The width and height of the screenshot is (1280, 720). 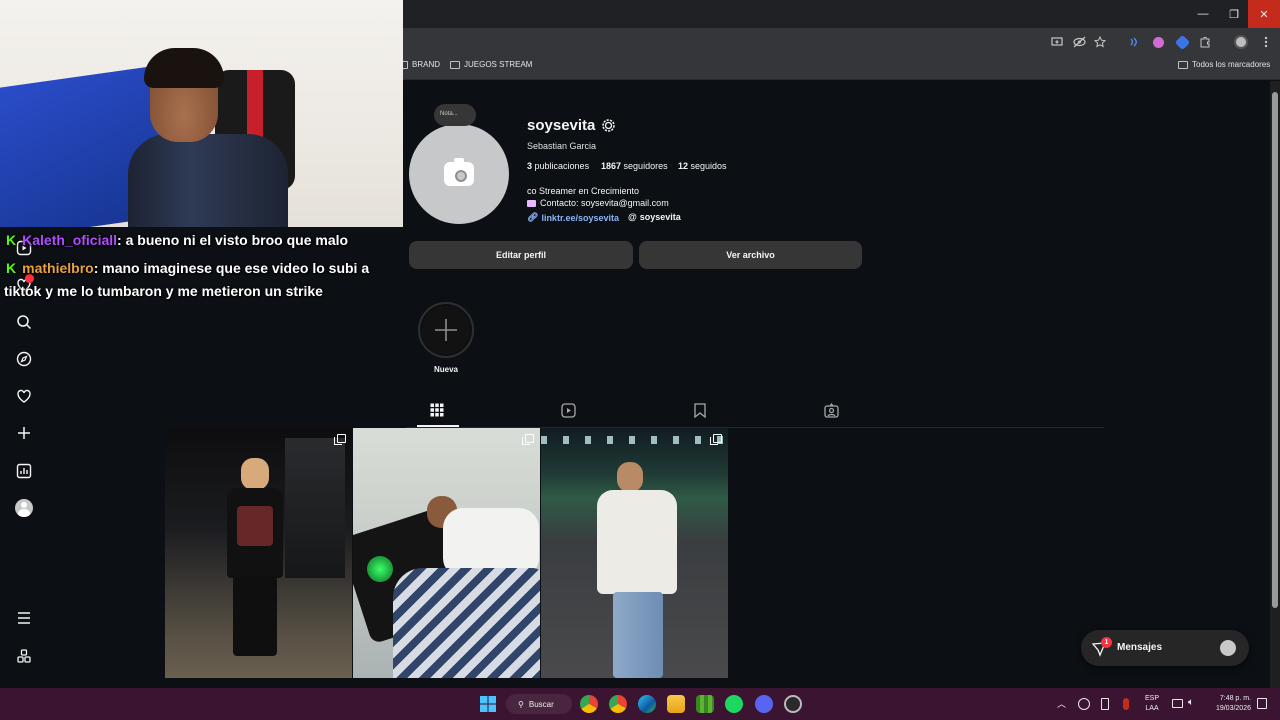 I want to click on posts-count: 3 publicaciones, so click(x=558, y=166).